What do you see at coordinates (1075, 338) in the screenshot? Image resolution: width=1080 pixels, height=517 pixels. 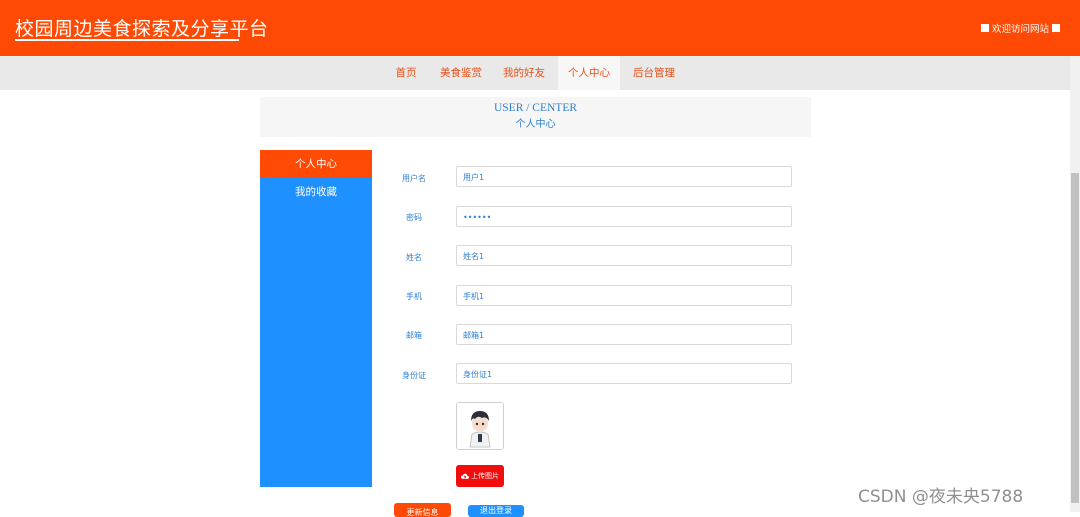 I see `scrollbar-thumb` at bounding box center [1075, 338].